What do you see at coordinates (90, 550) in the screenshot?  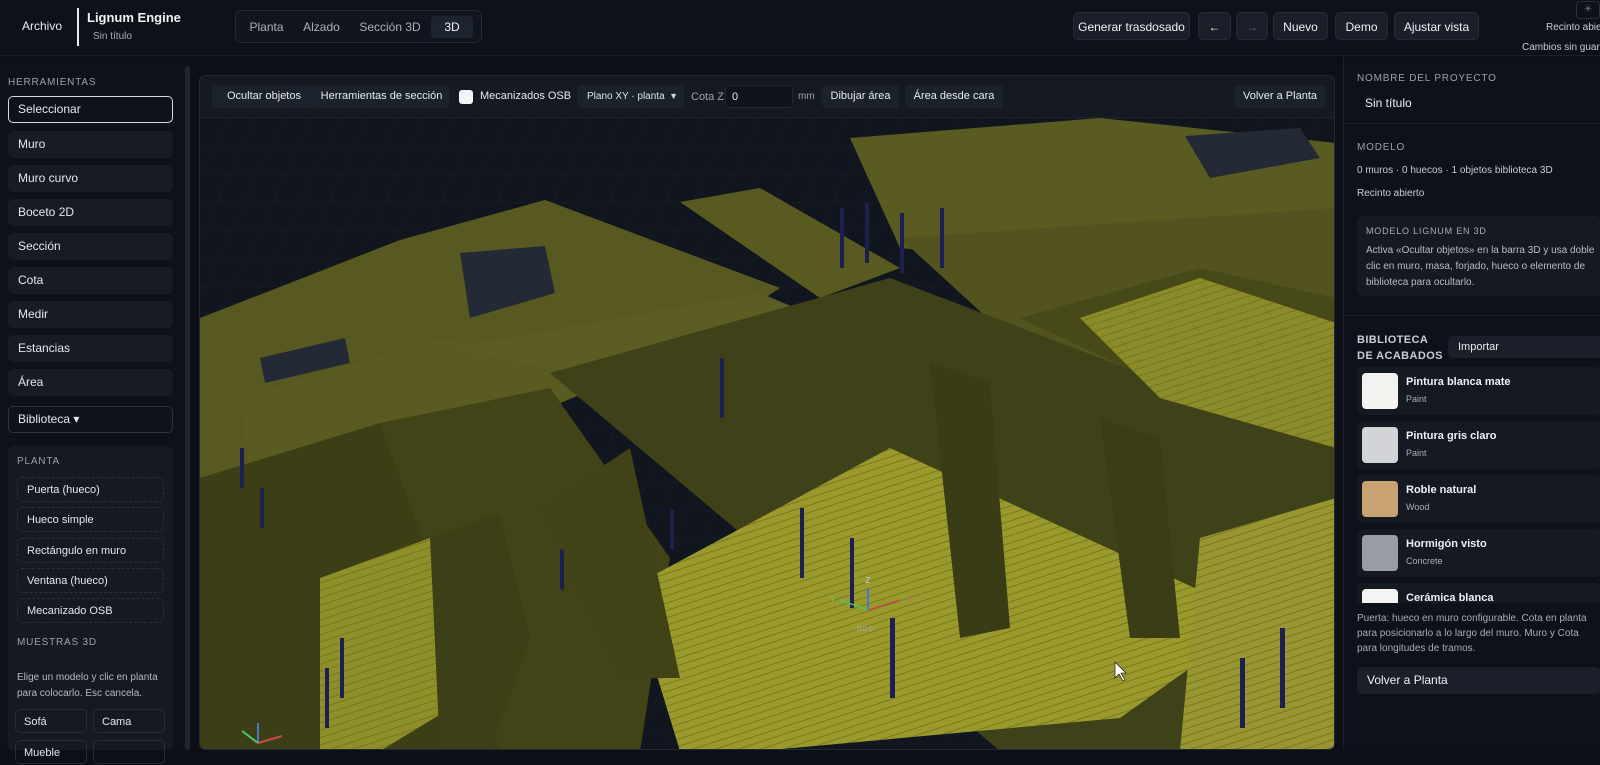 I see `planta-rectangulo-muro: Rectángulo en muro` at bounding box center [90, 550].